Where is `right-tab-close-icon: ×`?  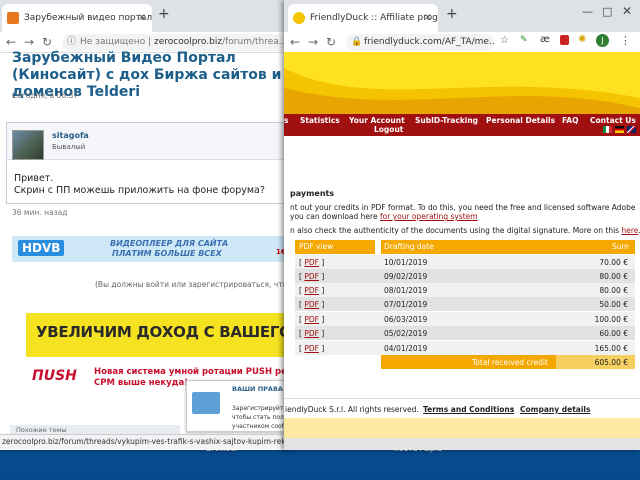 right-tab-close-icon: × is located at coordinates (428, 18).